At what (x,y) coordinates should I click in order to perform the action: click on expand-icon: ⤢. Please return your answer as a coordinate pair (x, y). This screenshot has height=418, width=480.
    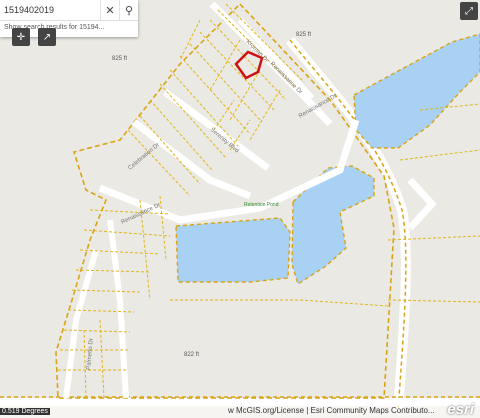
    Looking at the image, I should click on (469, 11).